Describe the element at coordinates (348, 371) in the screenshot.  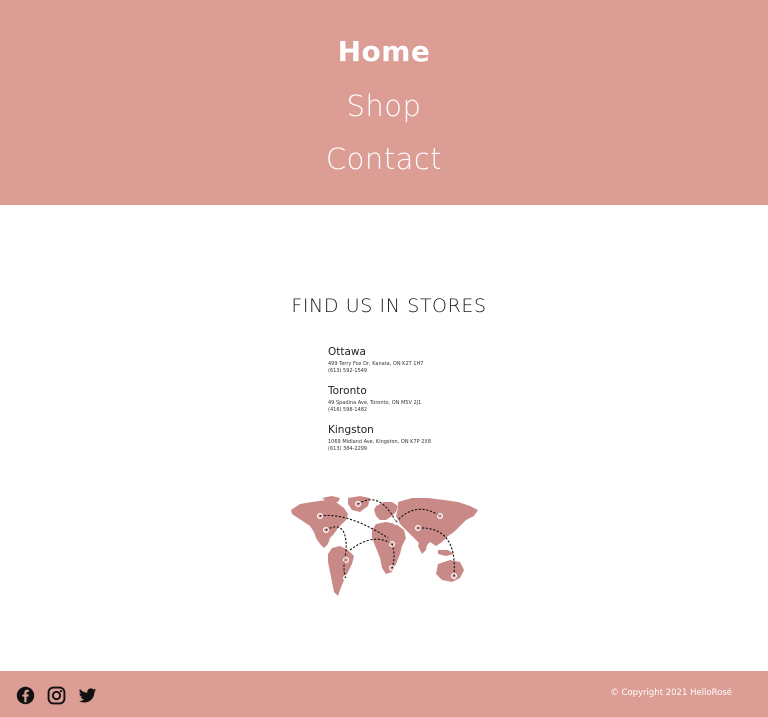
I see `store-phone: (613) 592-1549` at that location.